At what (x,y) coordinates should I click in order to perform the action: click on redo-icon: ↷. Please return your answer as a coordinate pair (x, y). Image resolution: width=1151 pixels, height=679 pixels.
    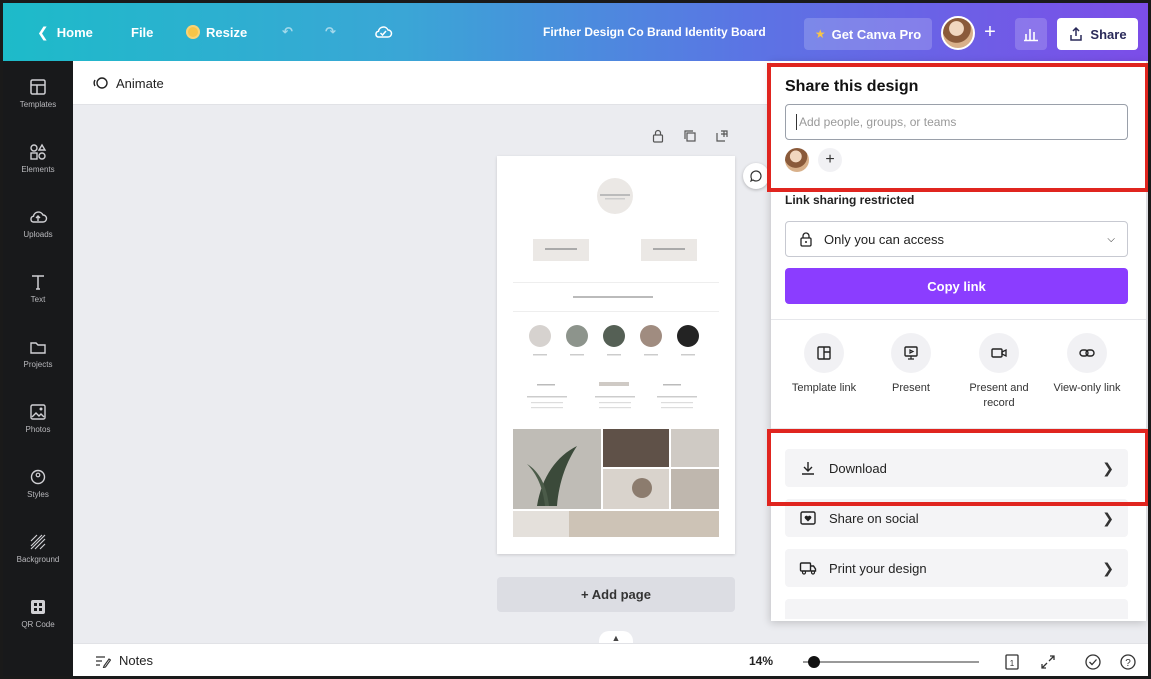
    Looking at the image, I should click on (330, 32).